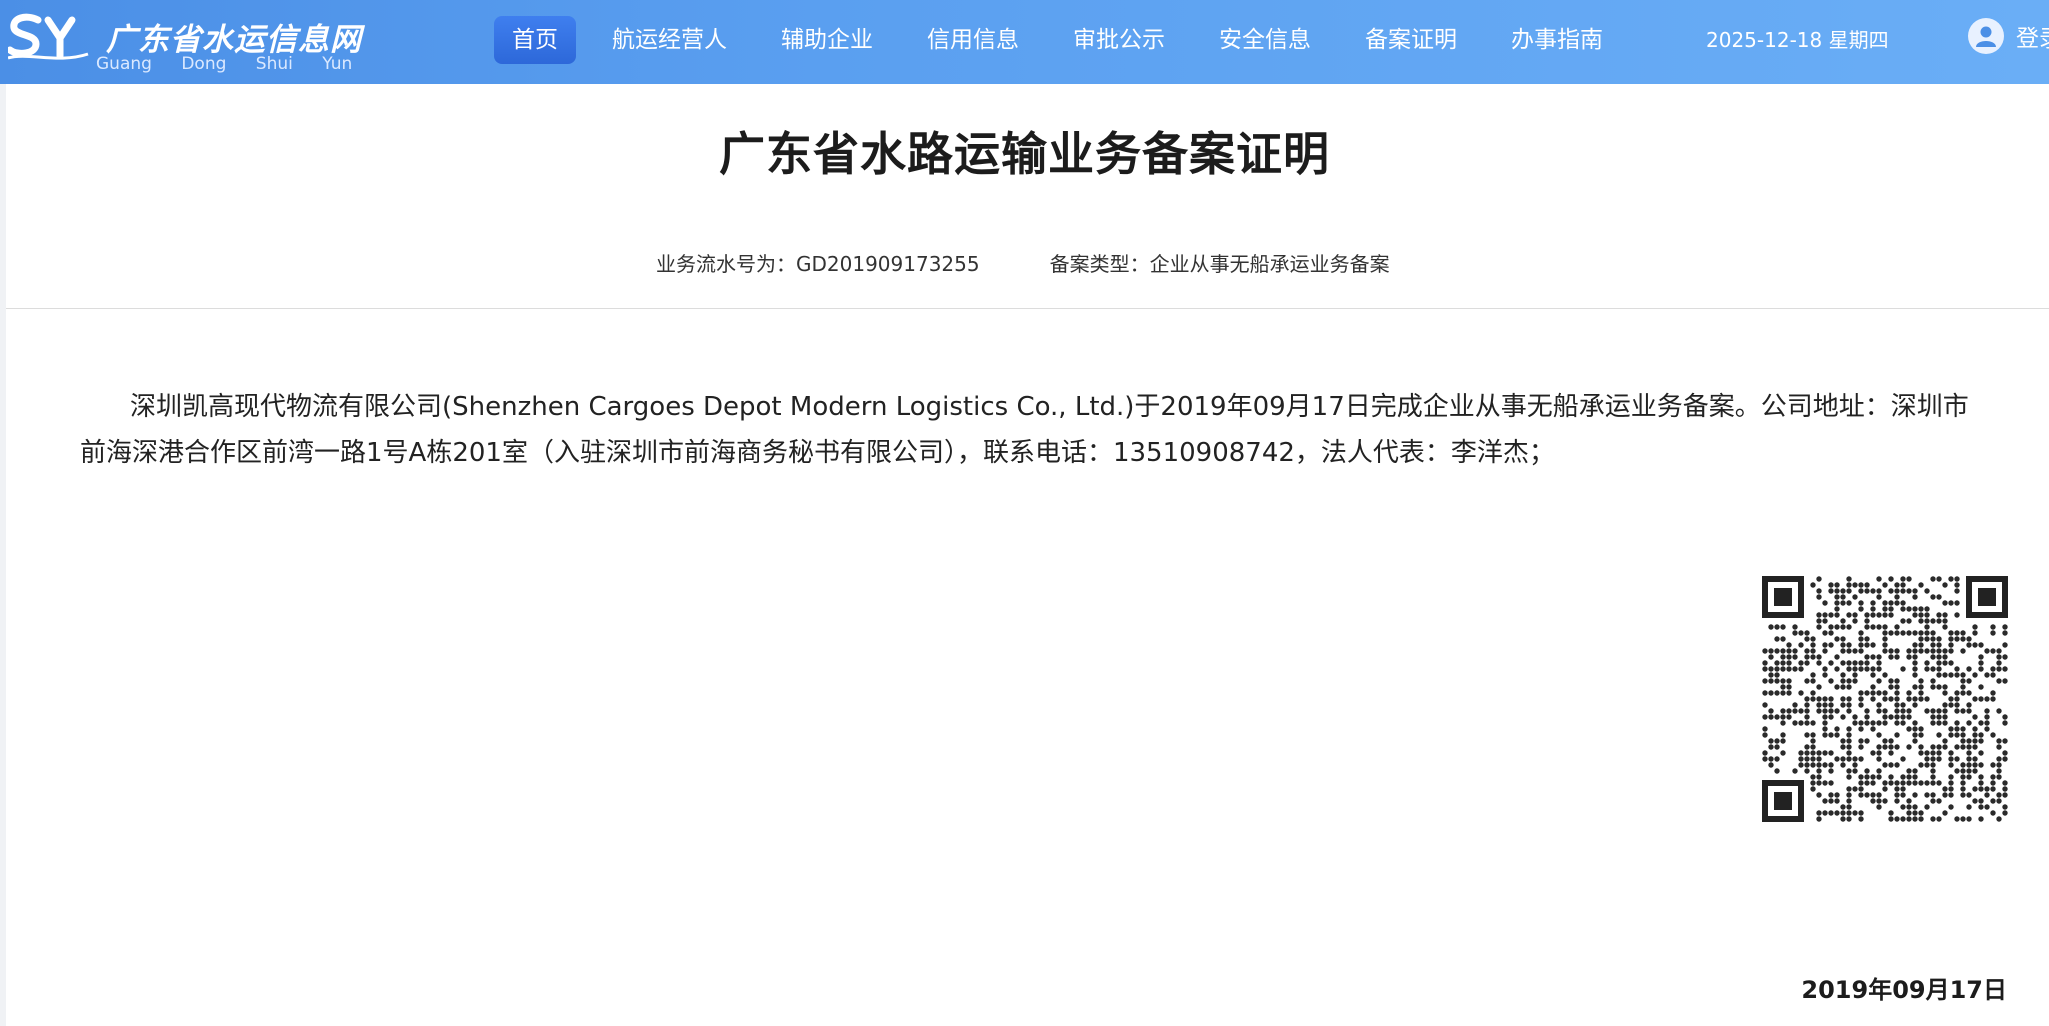 This screenshot has width=2049, height=1026. I want to click on main-nav: 首页 航运经营人 辅助企业 信用信息 审批公示 安全信息 备案证明 办事指南, so click(1066, 40).